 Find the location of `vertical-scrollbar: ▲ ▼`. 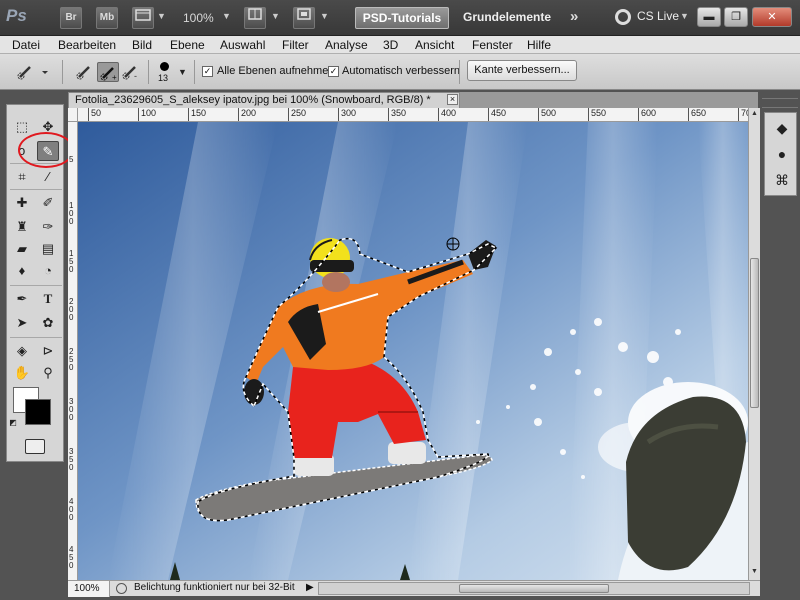

vertical-scrollbar: ▲ ▼ is located at coordinates (754, 344).